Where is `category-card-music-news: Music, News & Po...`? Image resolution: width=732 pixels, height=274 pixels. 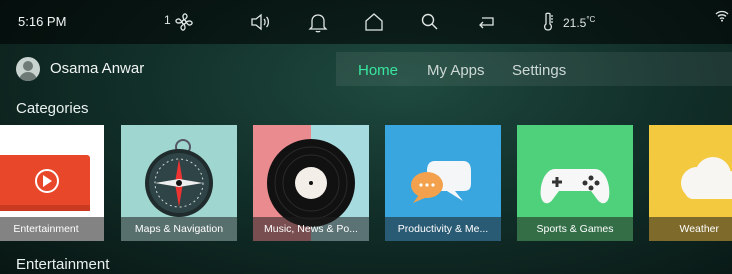
category-card-music-news: Music, News & Po... is located at coordinates (311, 183).